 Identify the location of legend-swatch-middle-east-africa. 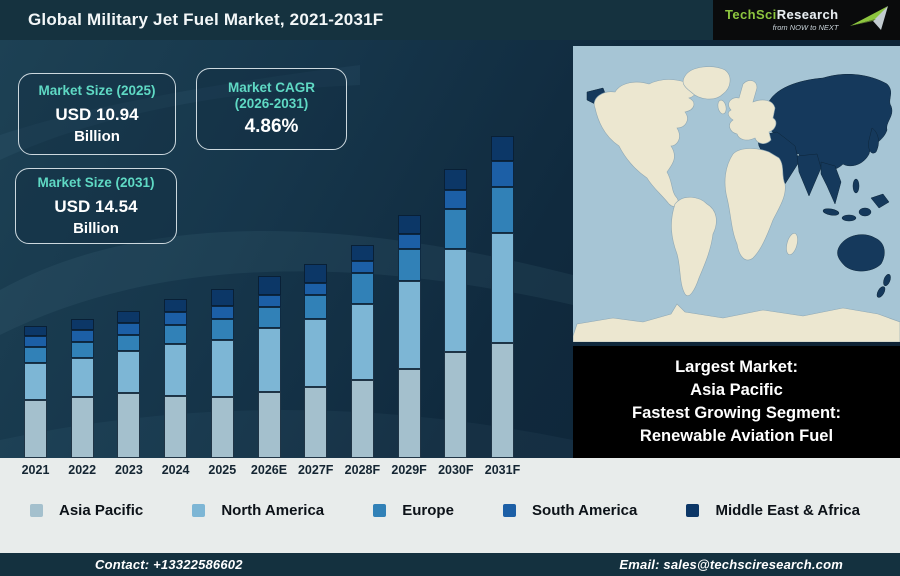
(693, 510).